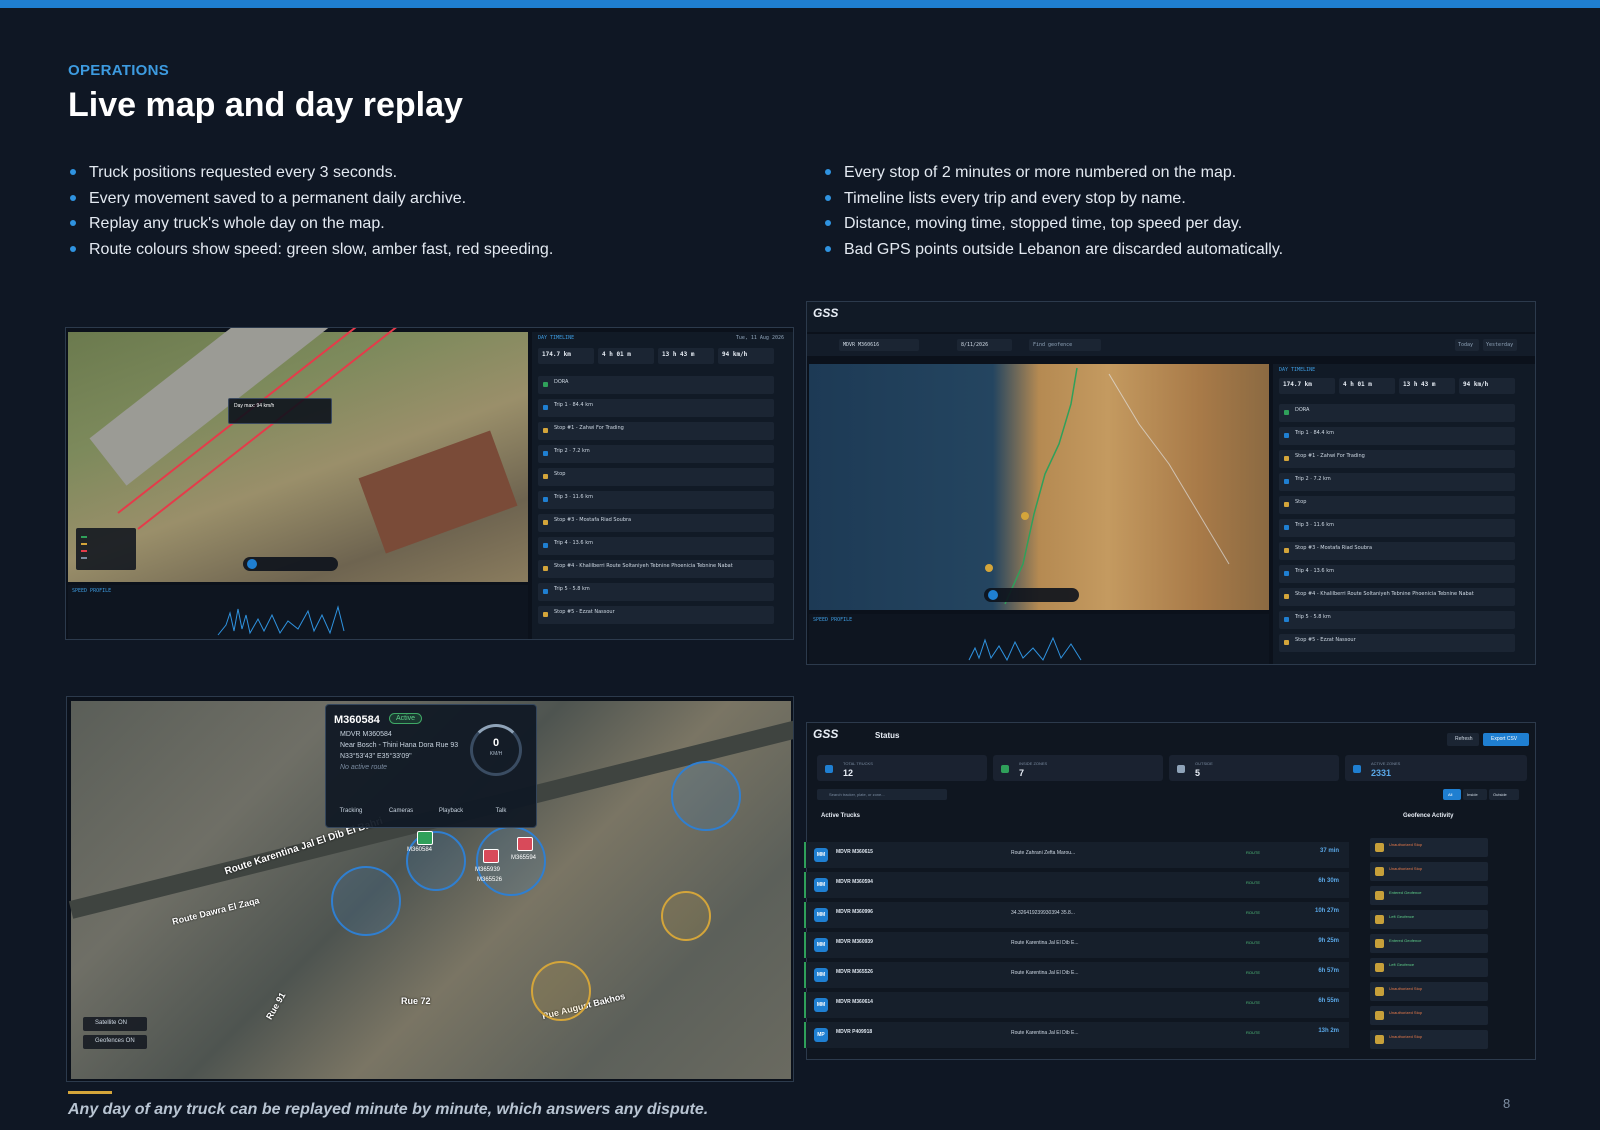 The height and width of the screenshot is (1130, 1600). What do you see at coordinates (420, 850) in the screenshot?
I see `truck-label: M360584` at bounding box center [420, 850].